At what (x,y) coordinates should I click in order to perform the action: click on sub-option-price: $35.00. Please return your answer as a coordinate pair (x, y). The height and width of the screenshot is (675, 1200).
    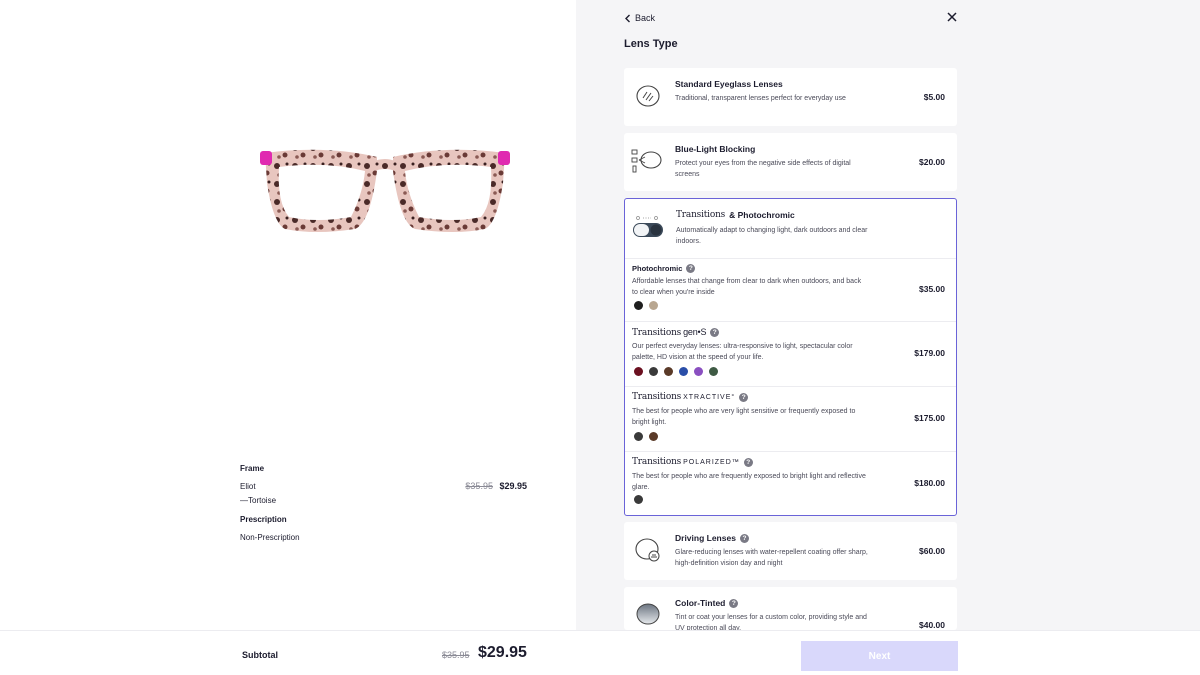
    Looking at the image, I should click on (932, 289).